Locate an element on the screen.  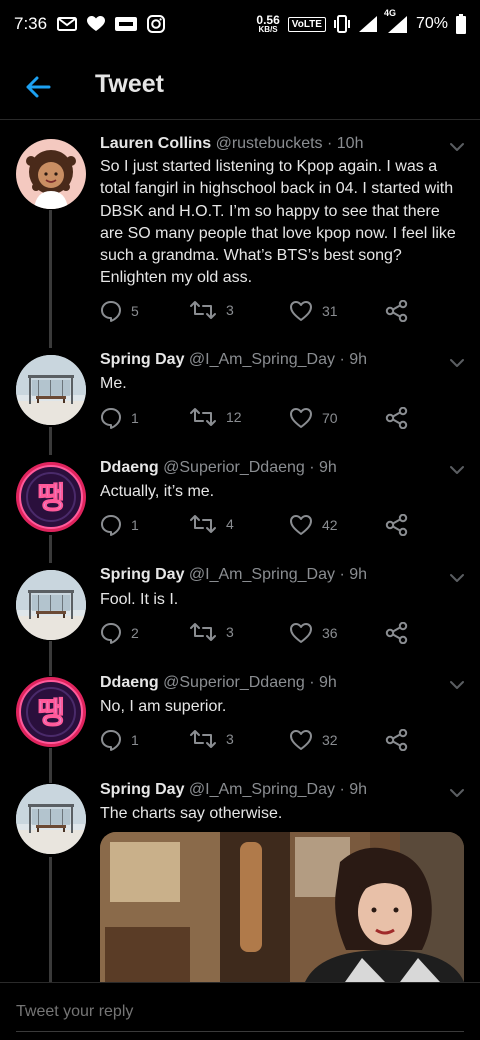
reply-count: 5 is located at coordinates (135, 311).